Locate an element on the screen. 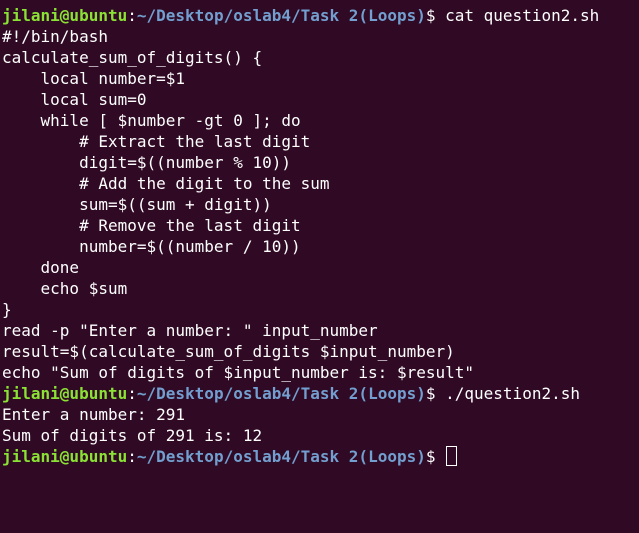 The height and width of the screenshot is (533, 639). output-line: calculate_sum_of_digits() { is located at coordinates (132, 57).